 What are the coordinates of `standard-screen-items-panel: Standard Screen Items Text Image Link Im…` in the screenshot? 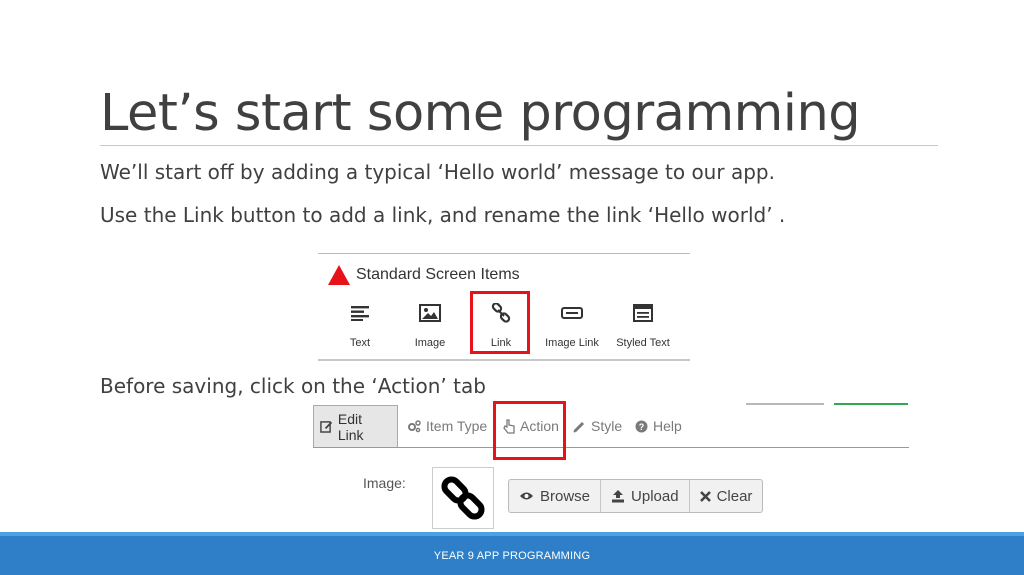 It's located at (504, 307).